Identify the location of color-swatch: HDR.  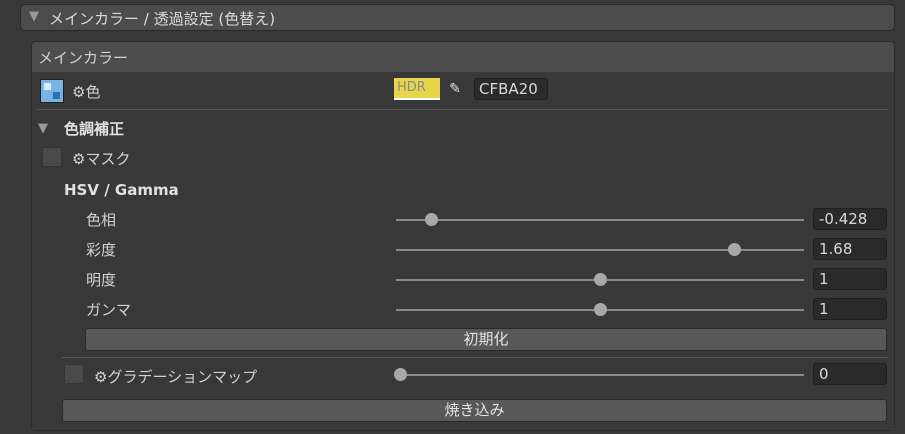
(417, 89).